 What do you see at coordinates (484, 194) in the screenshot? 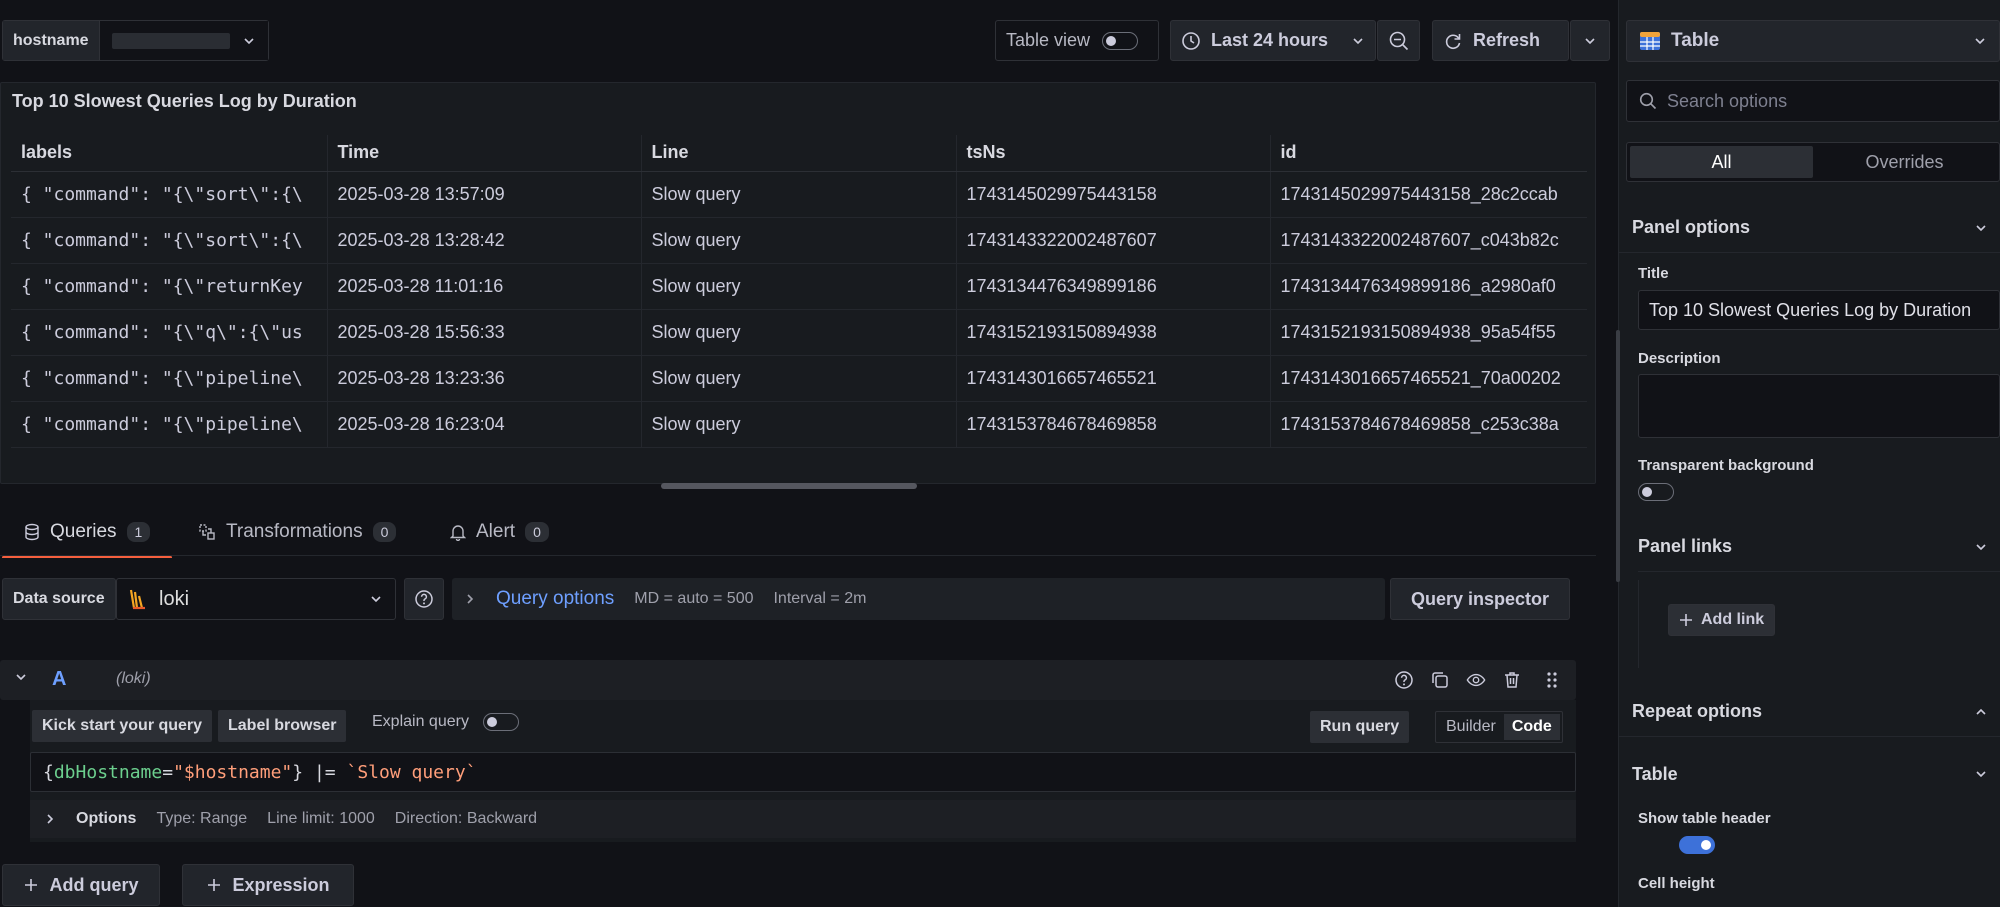
I see `cell-time: 2025-03-28 13:57:09` at bounding box center [484, 194].